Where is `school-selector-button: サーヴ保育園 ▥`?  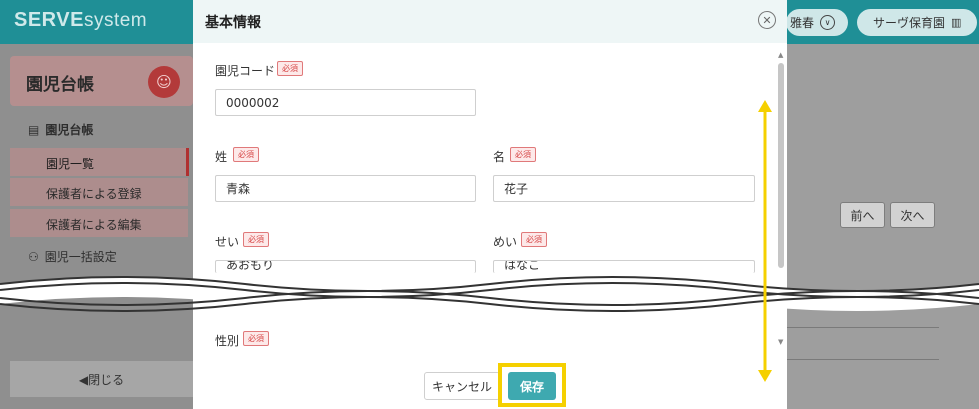 school-selector-button: サーヴ保育園 ▥ is located at coordinates (917, 22).